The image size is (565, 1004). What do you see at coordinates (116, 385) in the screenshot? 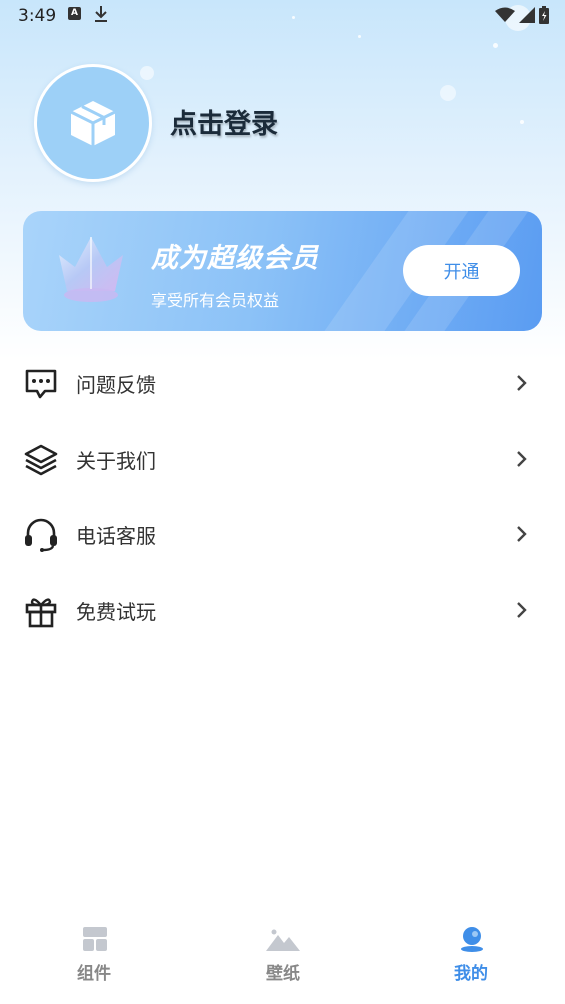
I see `menu-item-label: 问题反馈` at bounding box center [116, 385].